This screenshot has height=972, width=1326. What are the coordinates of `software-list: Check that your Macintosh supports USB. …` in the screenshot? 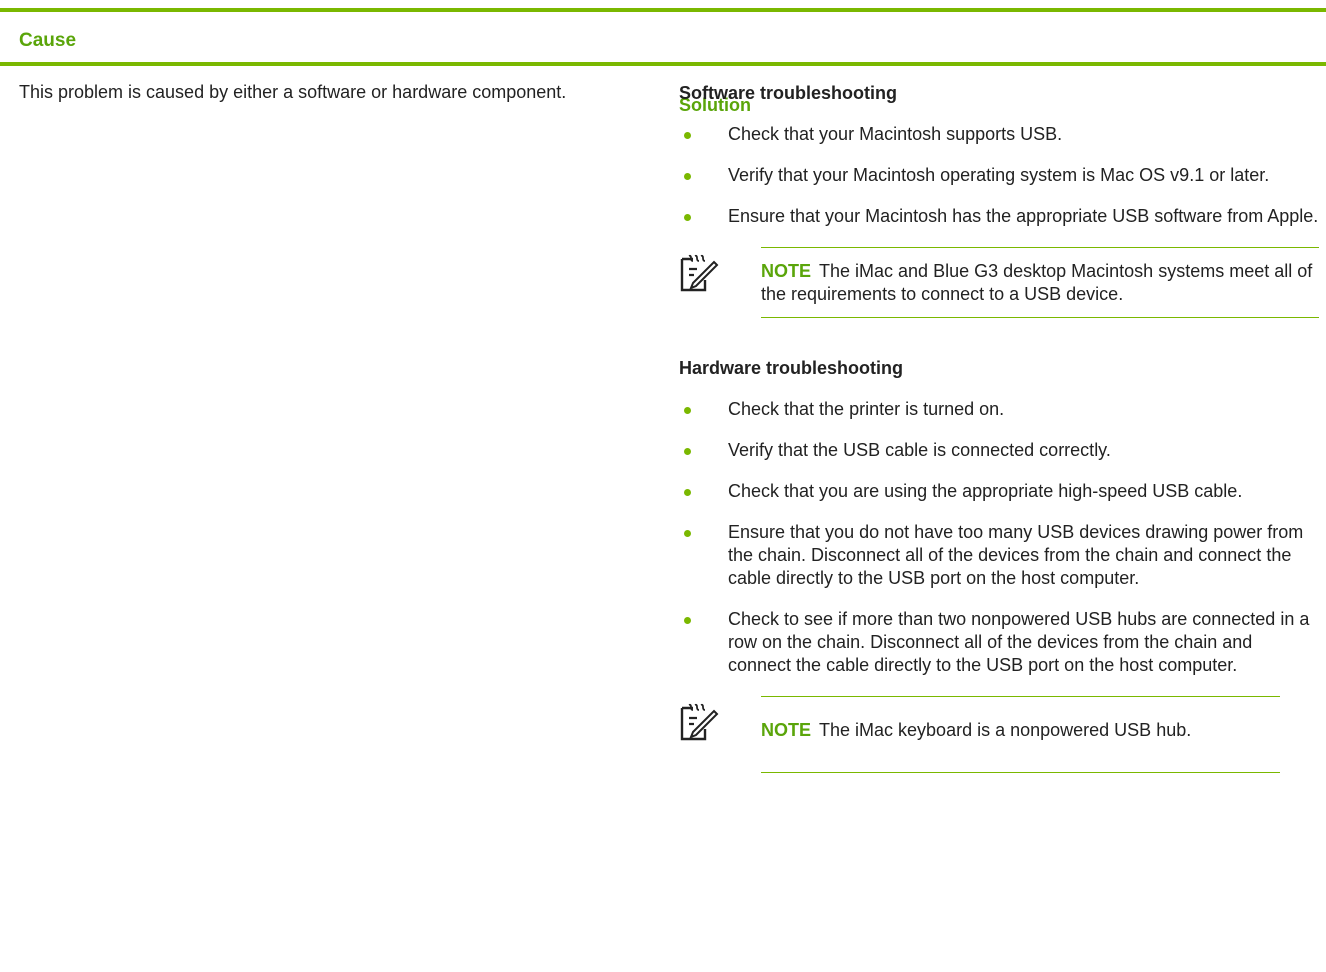 It's located at (999, 175).